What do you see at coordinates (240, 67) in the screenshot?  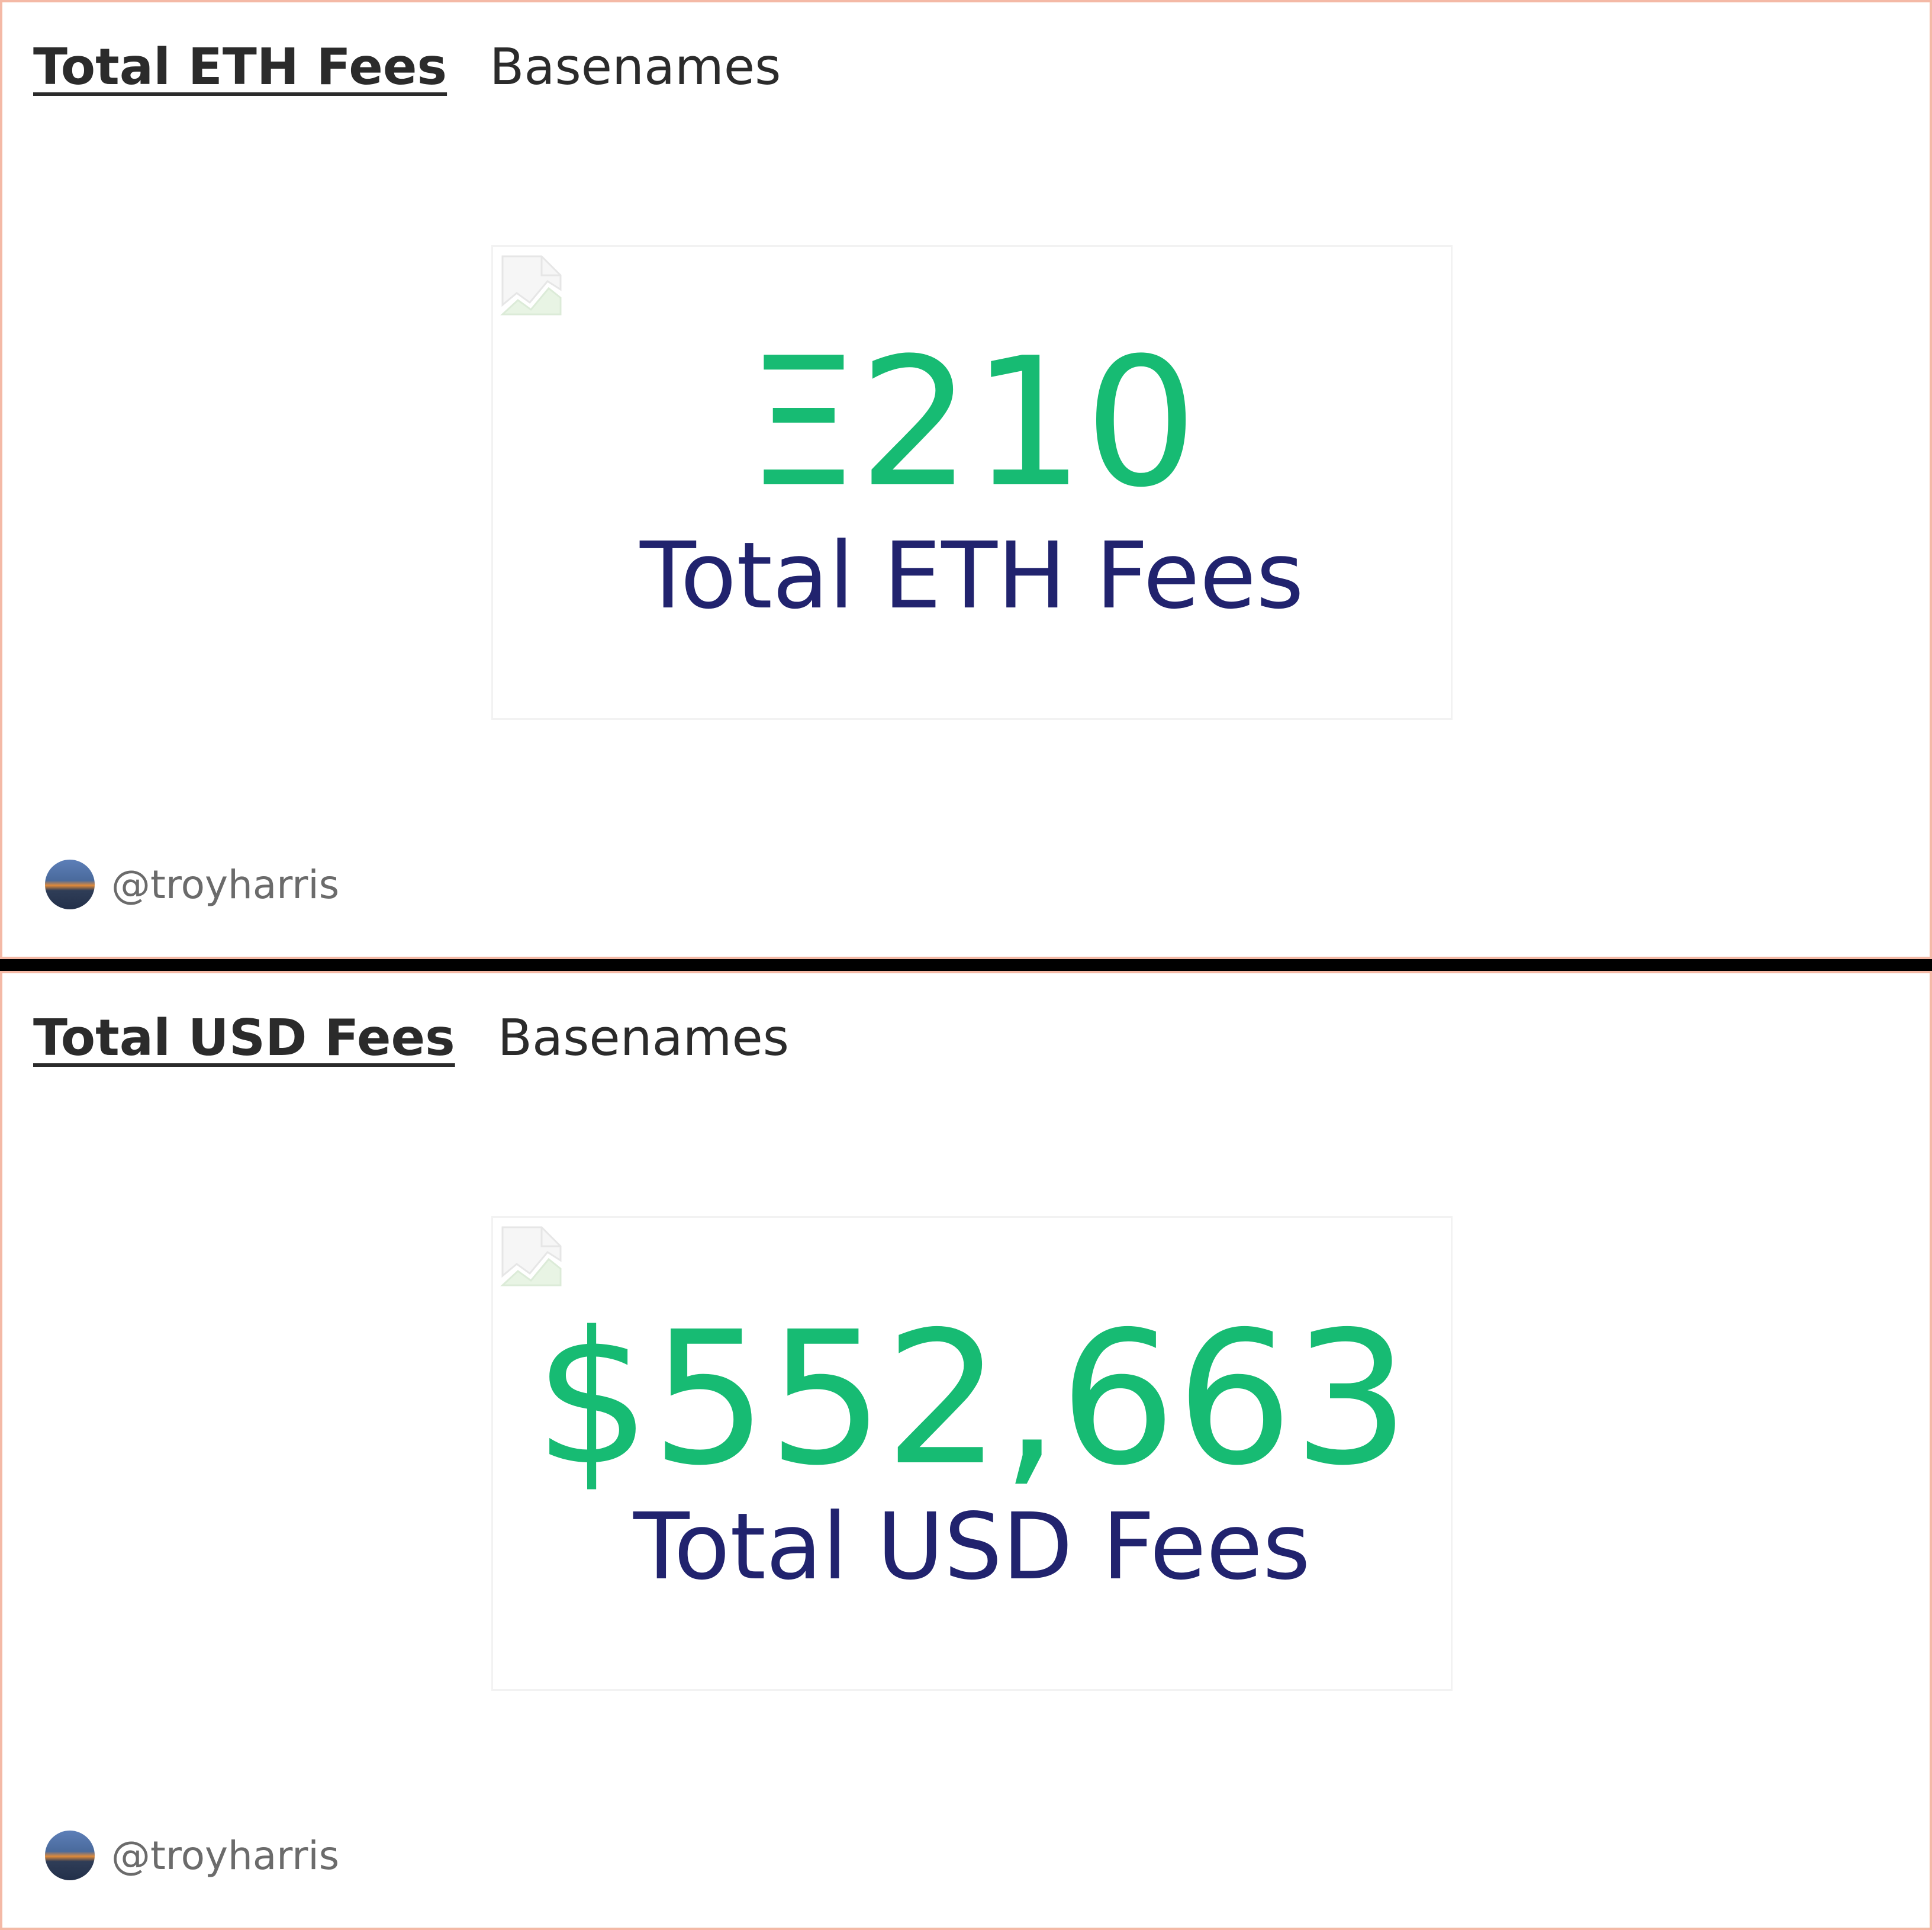 I see `widget-title-link: Total ETH Fees` at bounding box center [240, 67].